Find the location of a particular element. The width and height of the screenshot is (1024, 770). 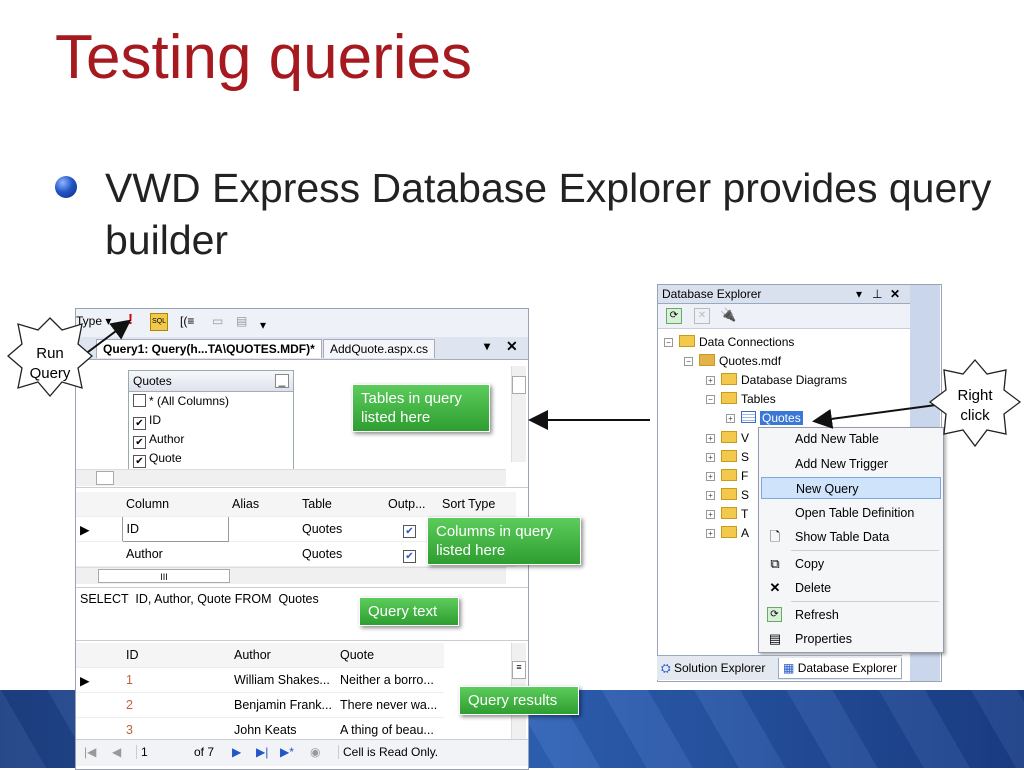

arrow-right-click is located at coordinates (874, 416).